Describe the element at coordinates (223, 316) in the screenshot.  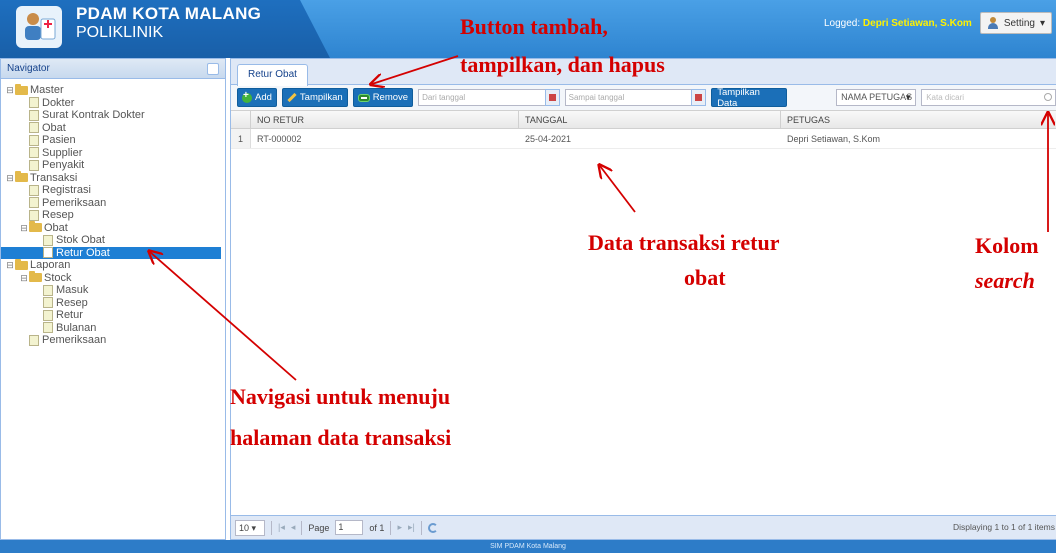
I see `arrow-to-navigation` at that location.